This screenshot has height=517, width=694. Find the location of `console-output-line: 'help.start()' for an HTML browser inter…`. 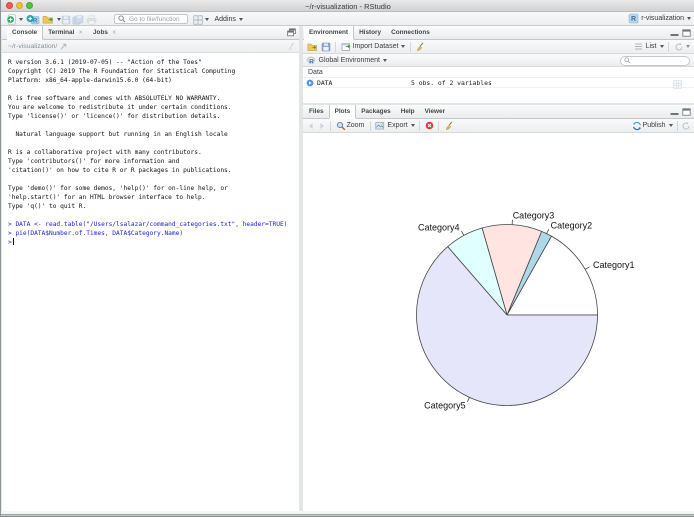

console-output-line: 'help.start()' for an HTML browser inter… is located at coordinates (107, 197).